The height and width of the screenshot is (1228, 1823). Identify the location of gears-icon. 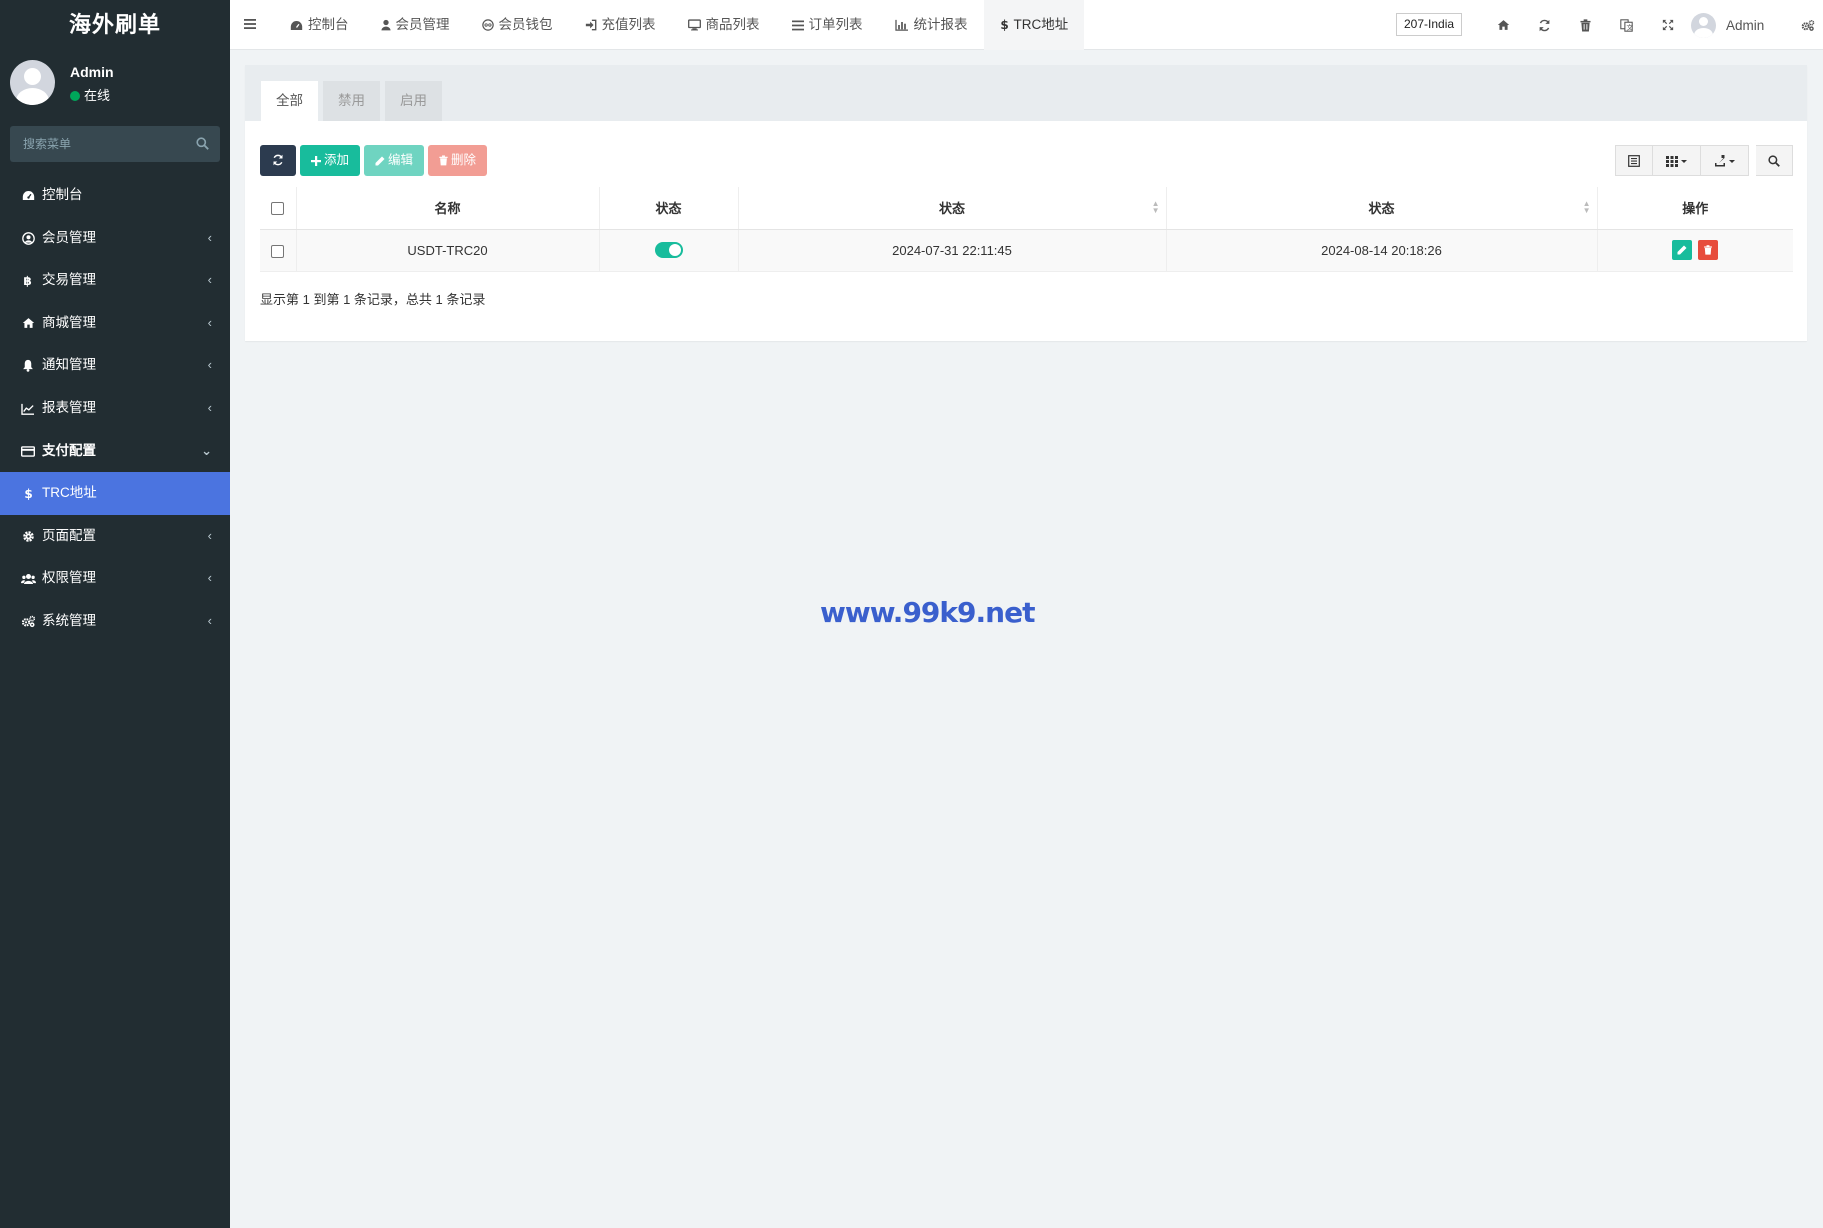
(1808, 25).